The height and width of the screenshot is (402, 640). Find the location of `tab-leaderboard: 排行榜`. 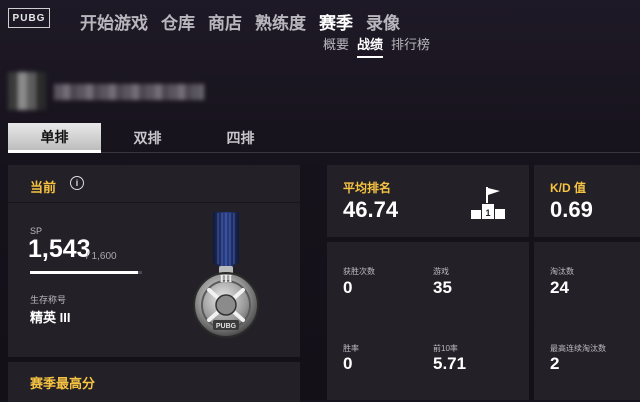

tab-leaderboard: 排行榜 is located at coordinates (410, 46).